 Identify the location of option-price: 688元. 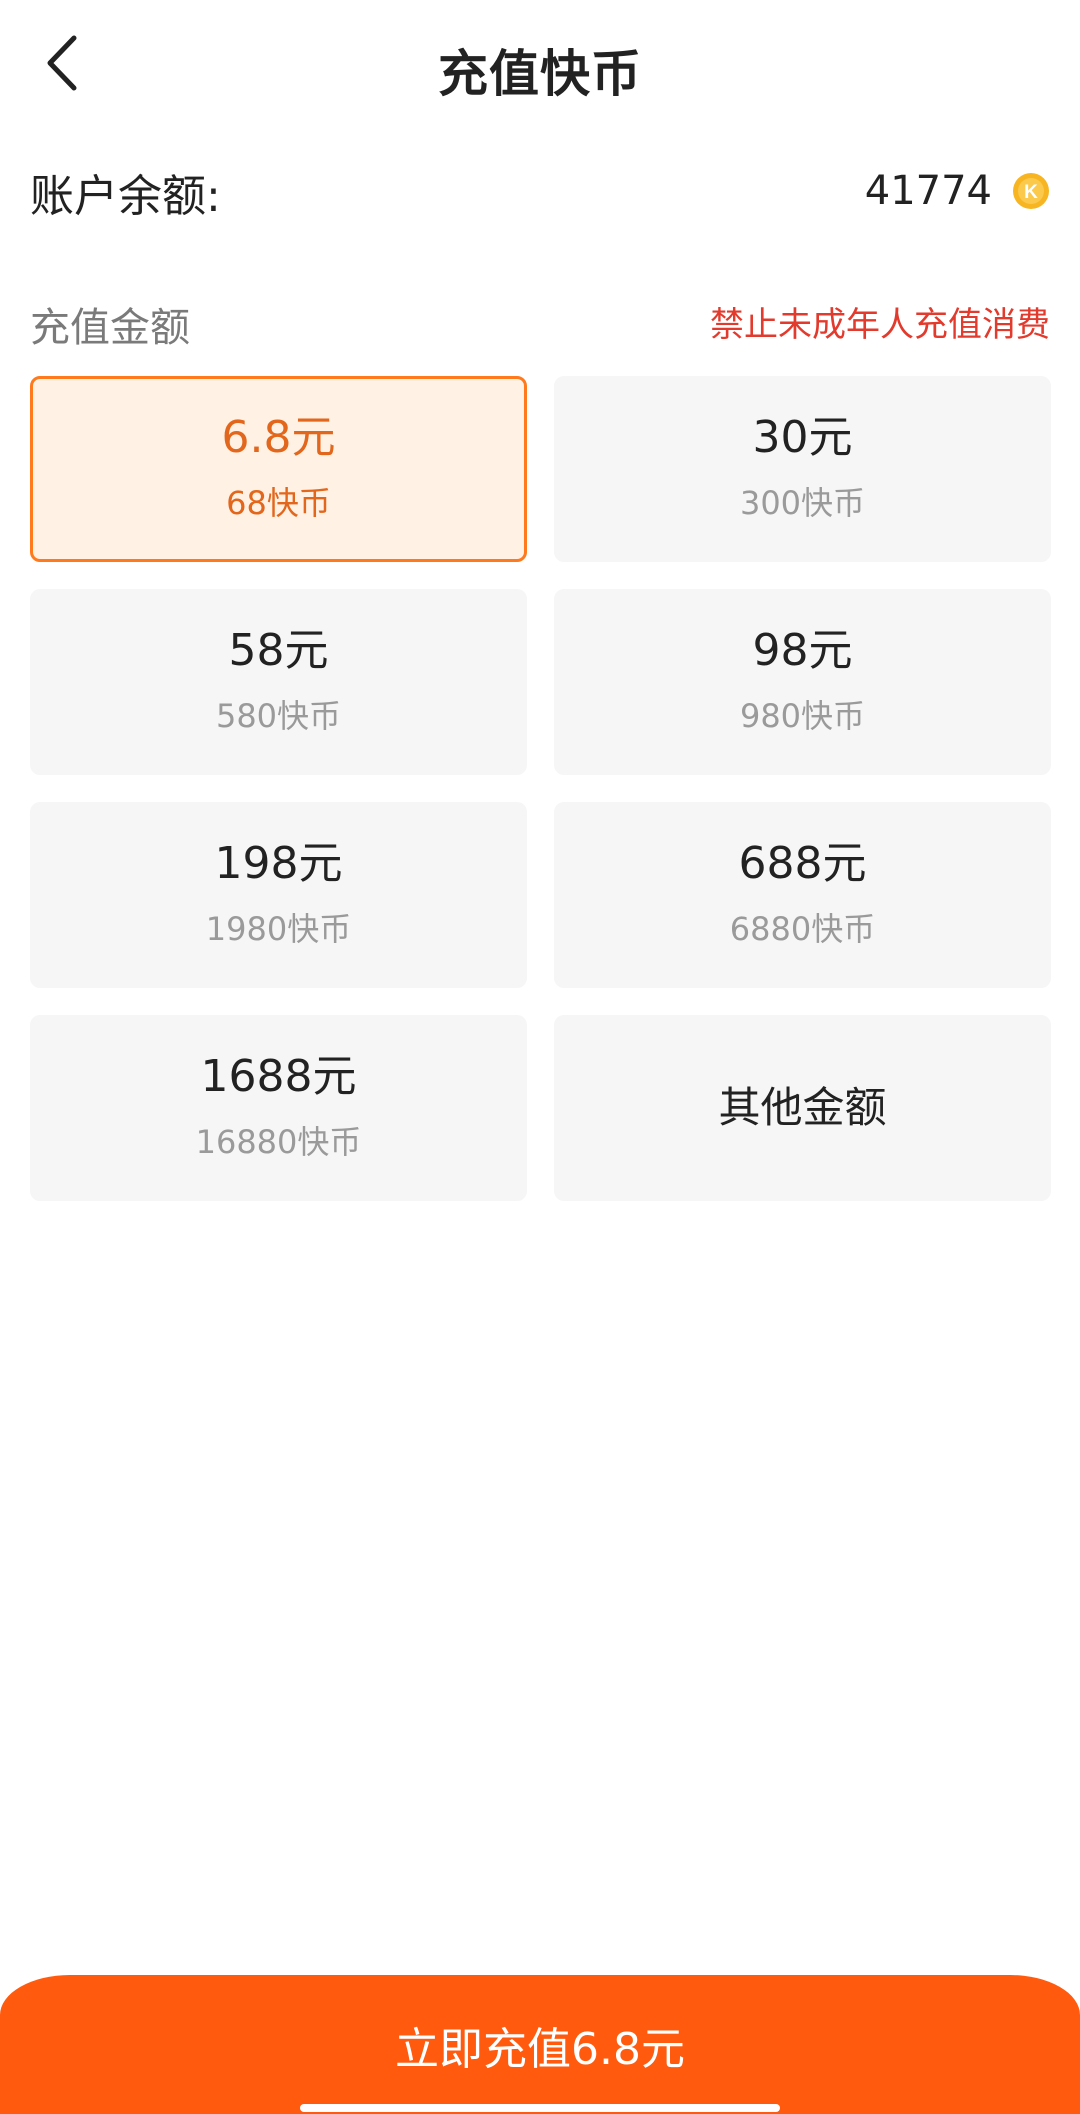
(802, 863).